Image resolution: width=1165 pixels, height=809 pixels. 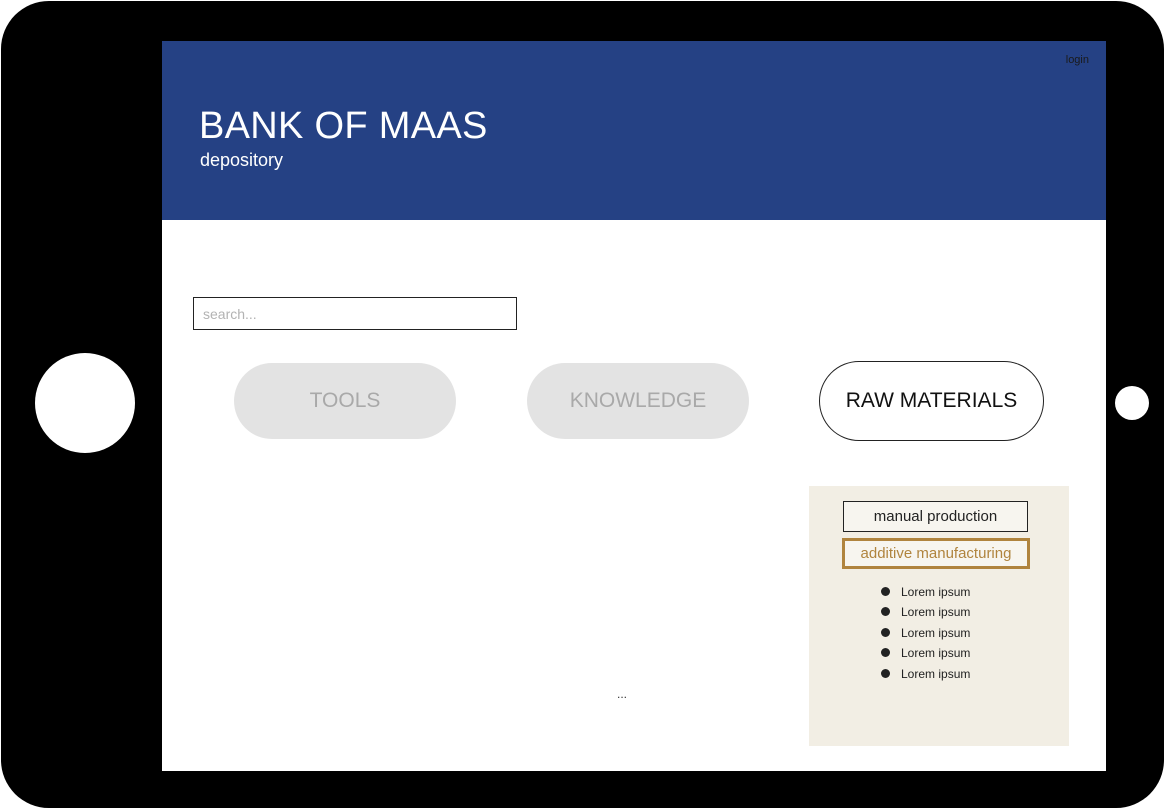 What do you see at coordinates (1132, 403) in the screenshot?
I see `camera-icon` at bounding box center [1132, 403].